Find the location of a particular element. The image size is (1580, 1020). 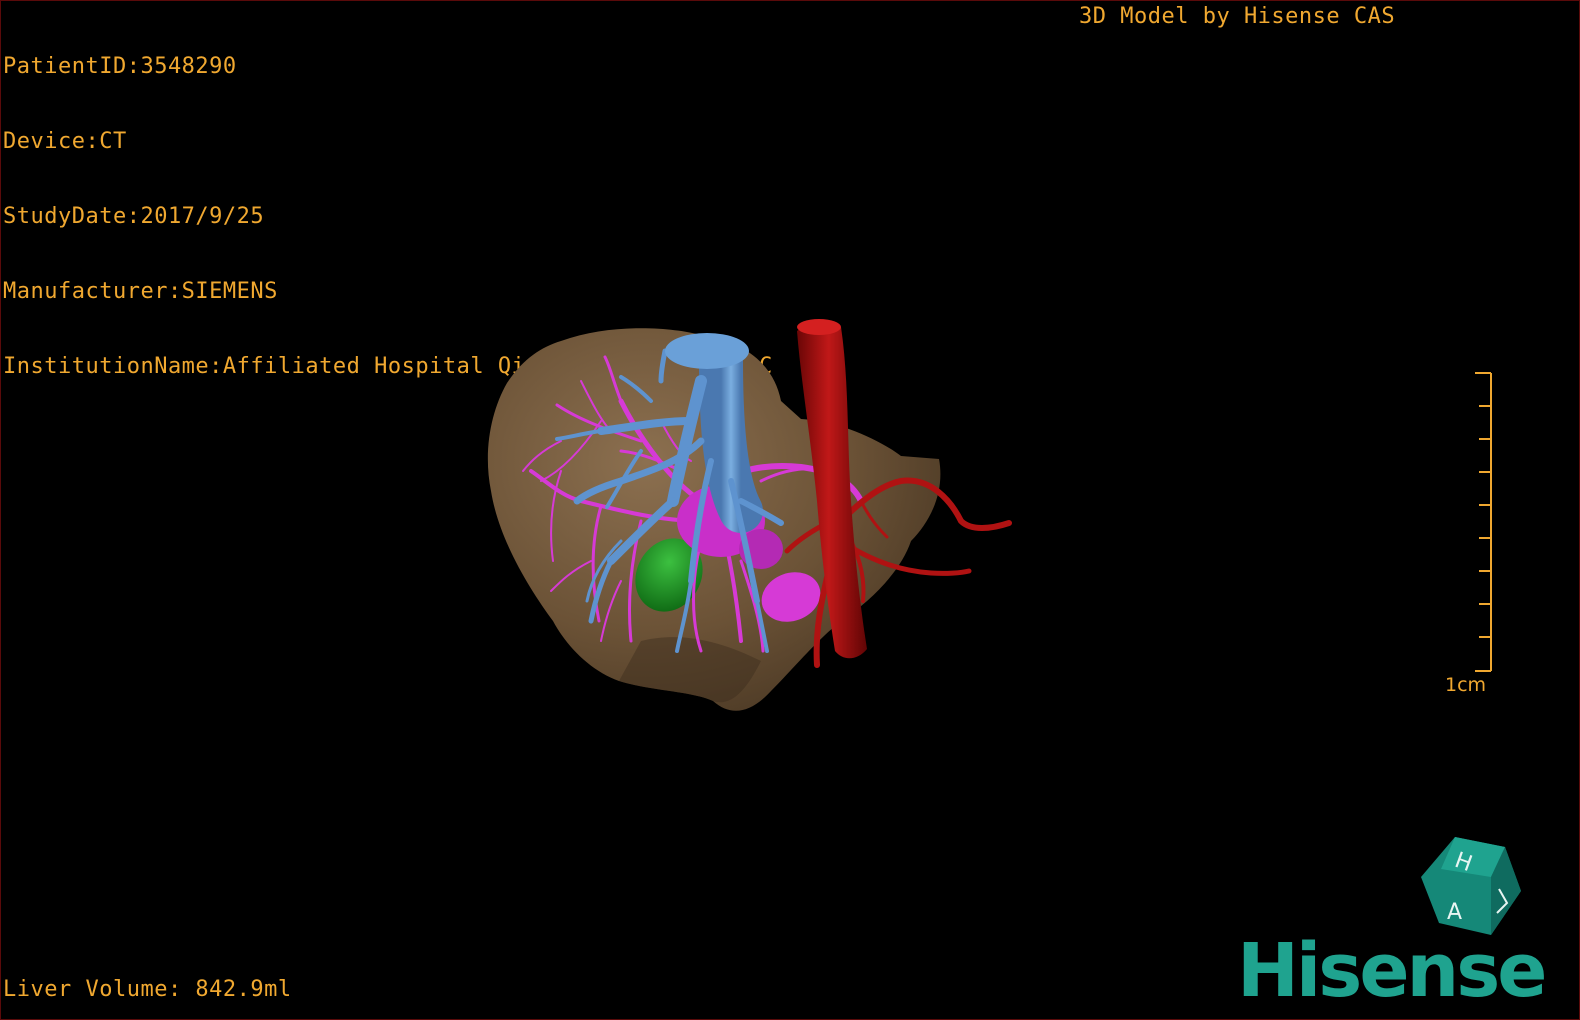

cube-face-a: A is located at coordinates (1454, 912).